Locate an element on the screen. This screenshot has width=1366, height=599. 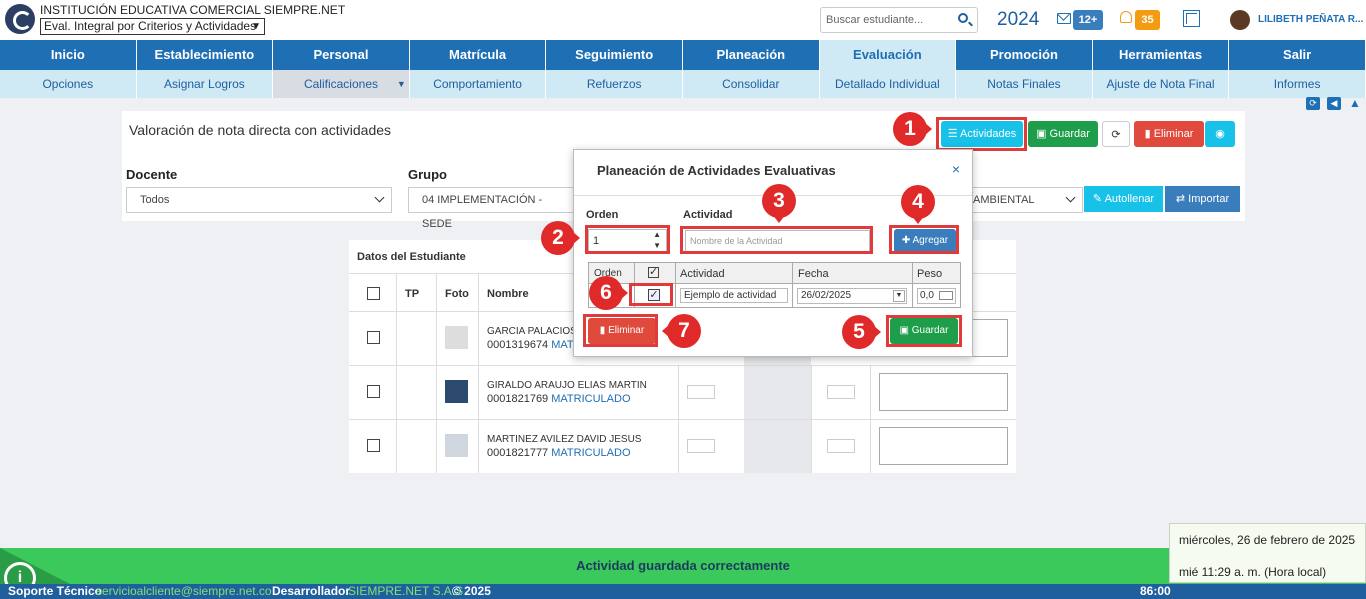
nav-salir: Salir is located at coordinates (1297, 55).